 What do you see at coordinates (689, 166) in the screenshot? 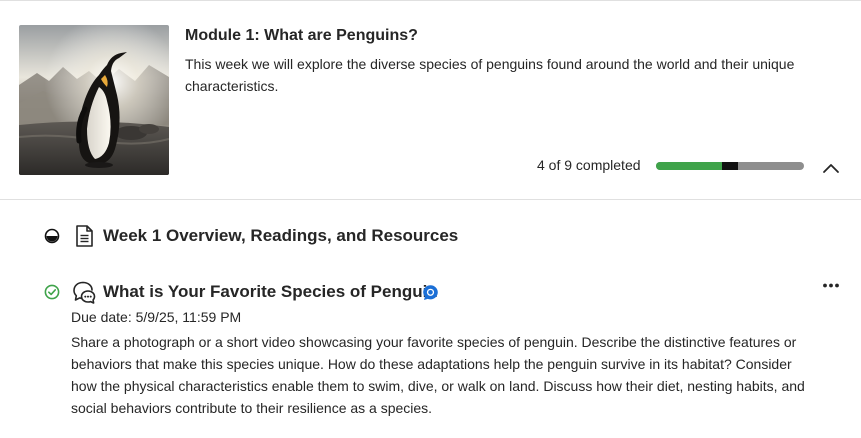
I see `progress-fill-completed` at bounding box center [689, 166].